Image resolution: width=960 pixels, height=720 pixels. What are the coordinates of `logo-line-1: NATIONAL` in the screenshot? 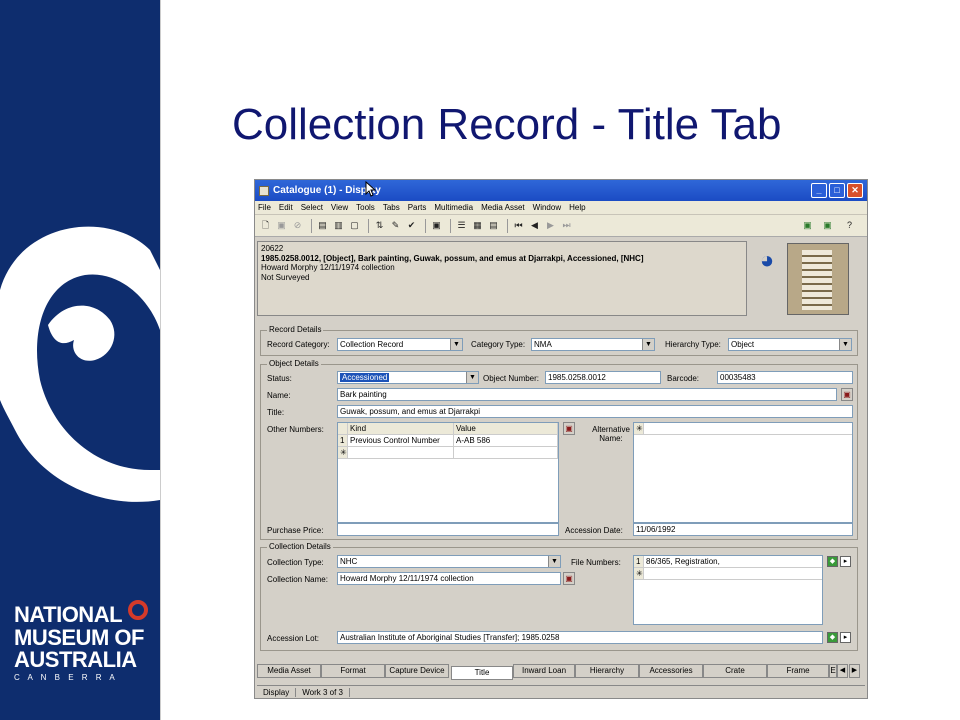 It's located at (68, 614).